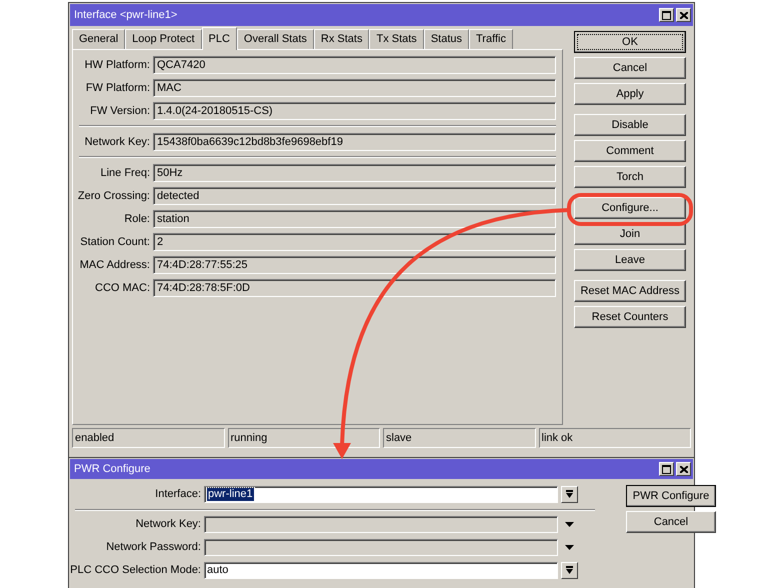 The height and width of the screenshot is (588, 768). I want to click on readonly-field: 74:4D:28:77:55:25, so click(354, 265).